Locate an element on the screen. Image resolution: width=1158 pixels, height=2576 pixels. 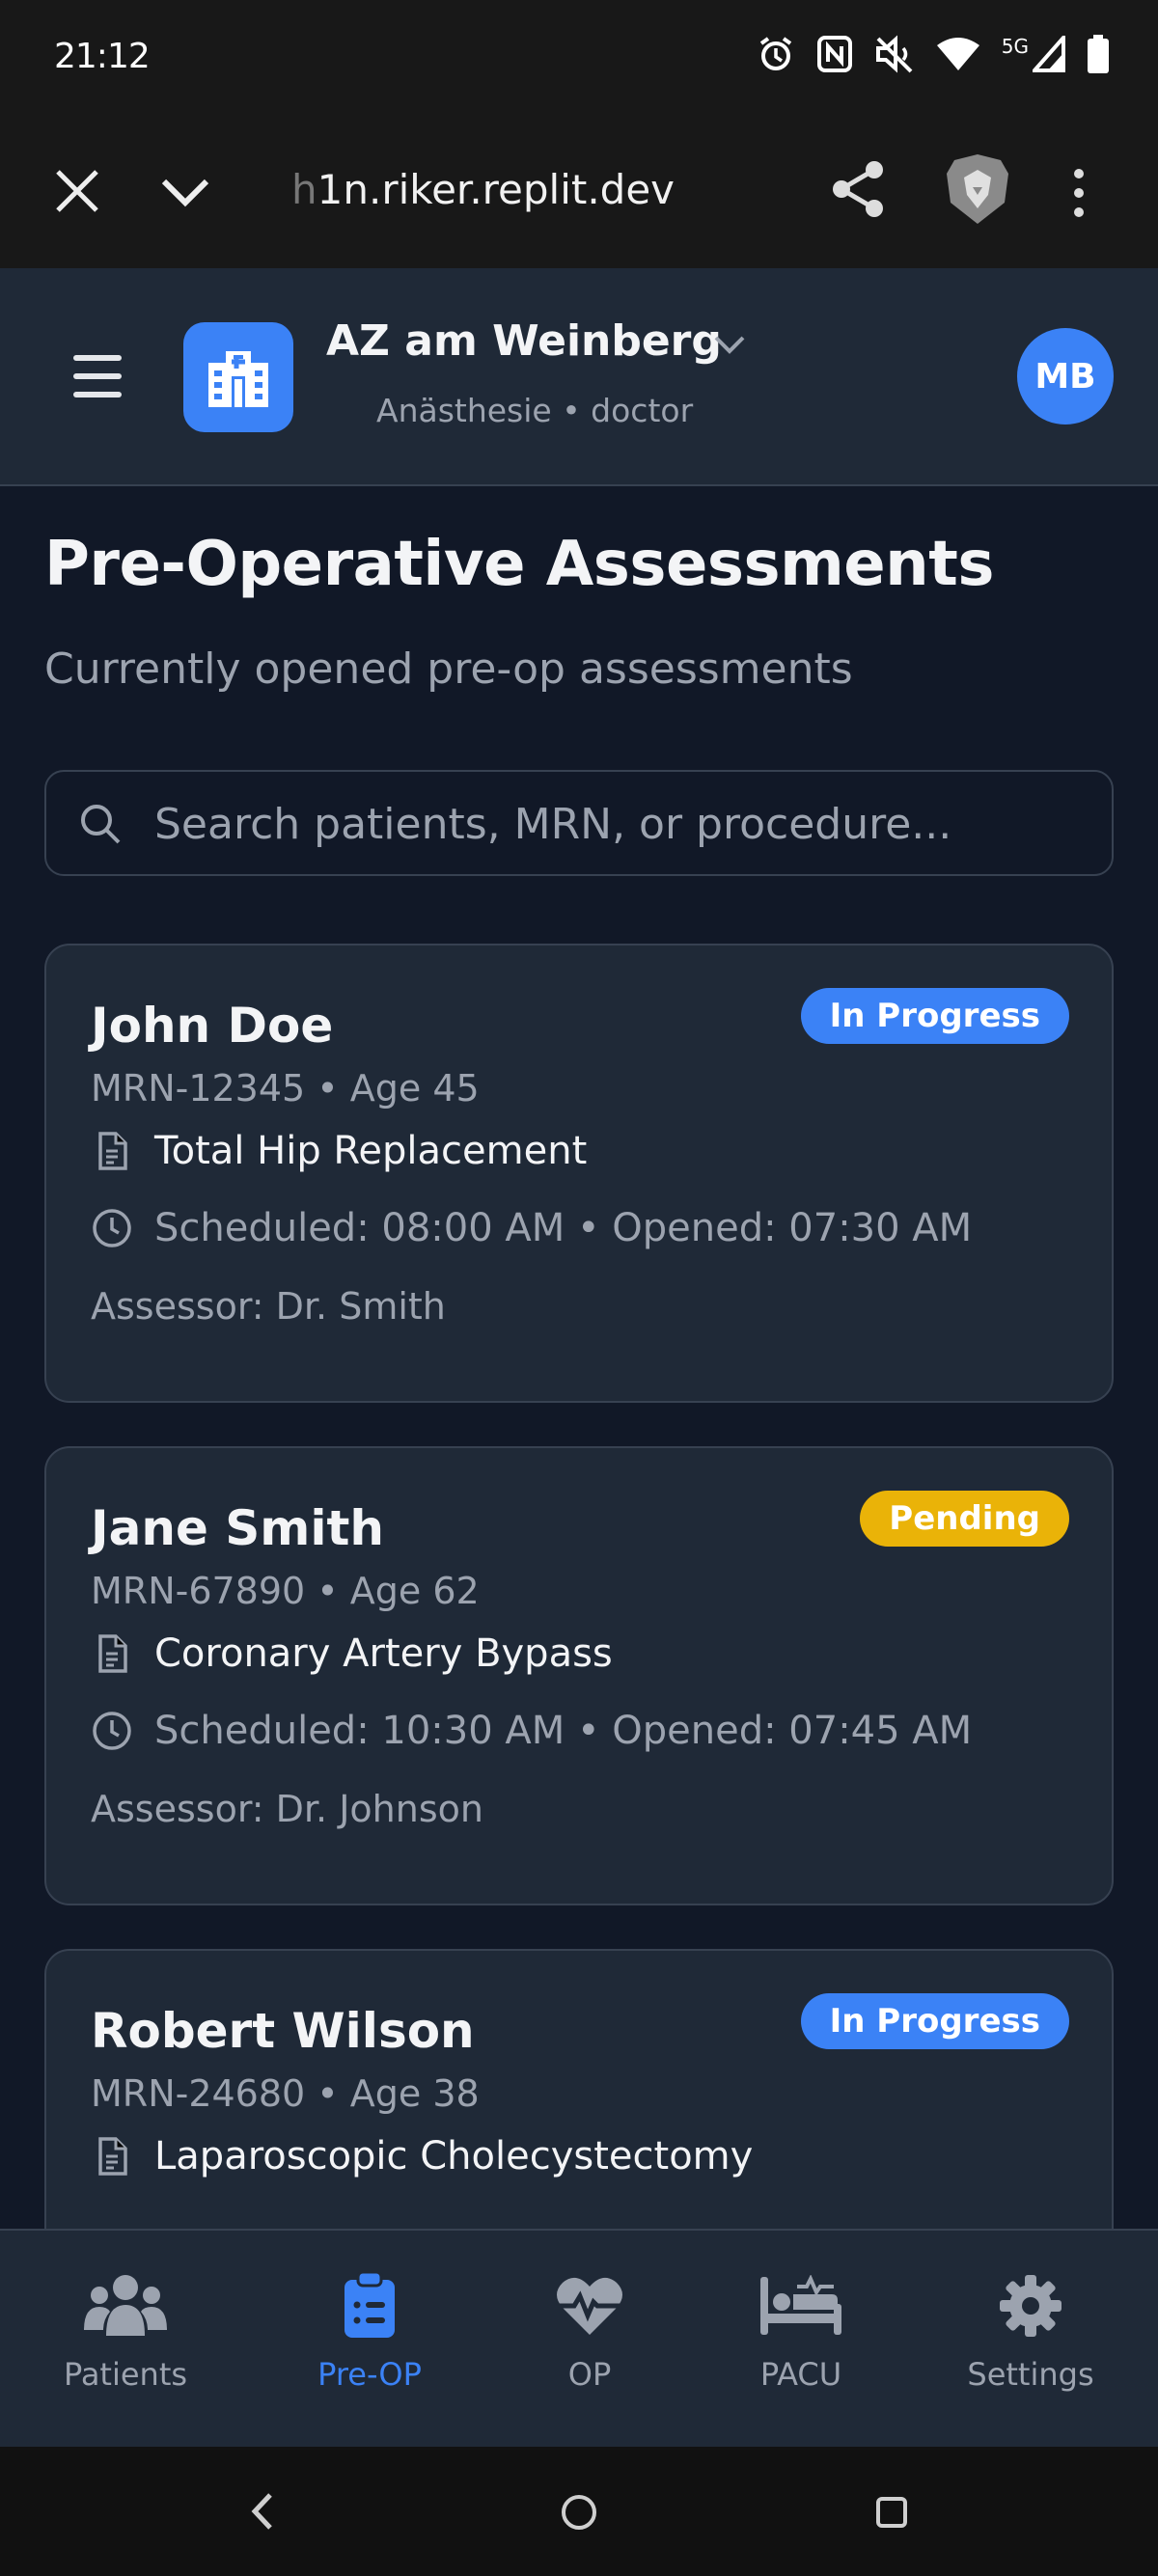
procedure-row: Coronary Artery Bypass is located at coordinates (352, 1653).